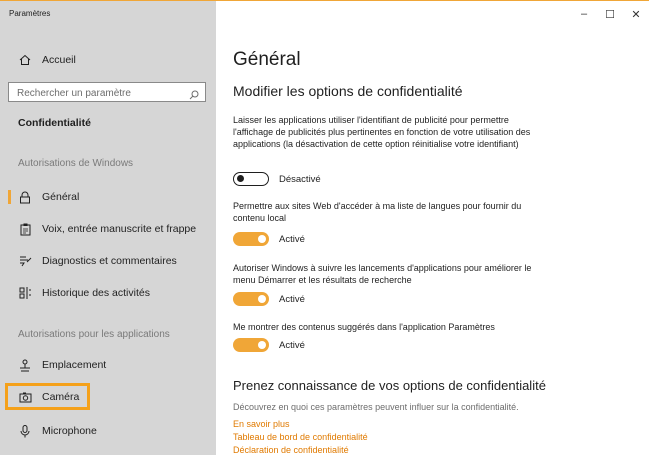  What do you see at coordinates (69, 431) in the screenshot?
I see `sidebar-item-label: Microphone` at bounding box center [69, 431].